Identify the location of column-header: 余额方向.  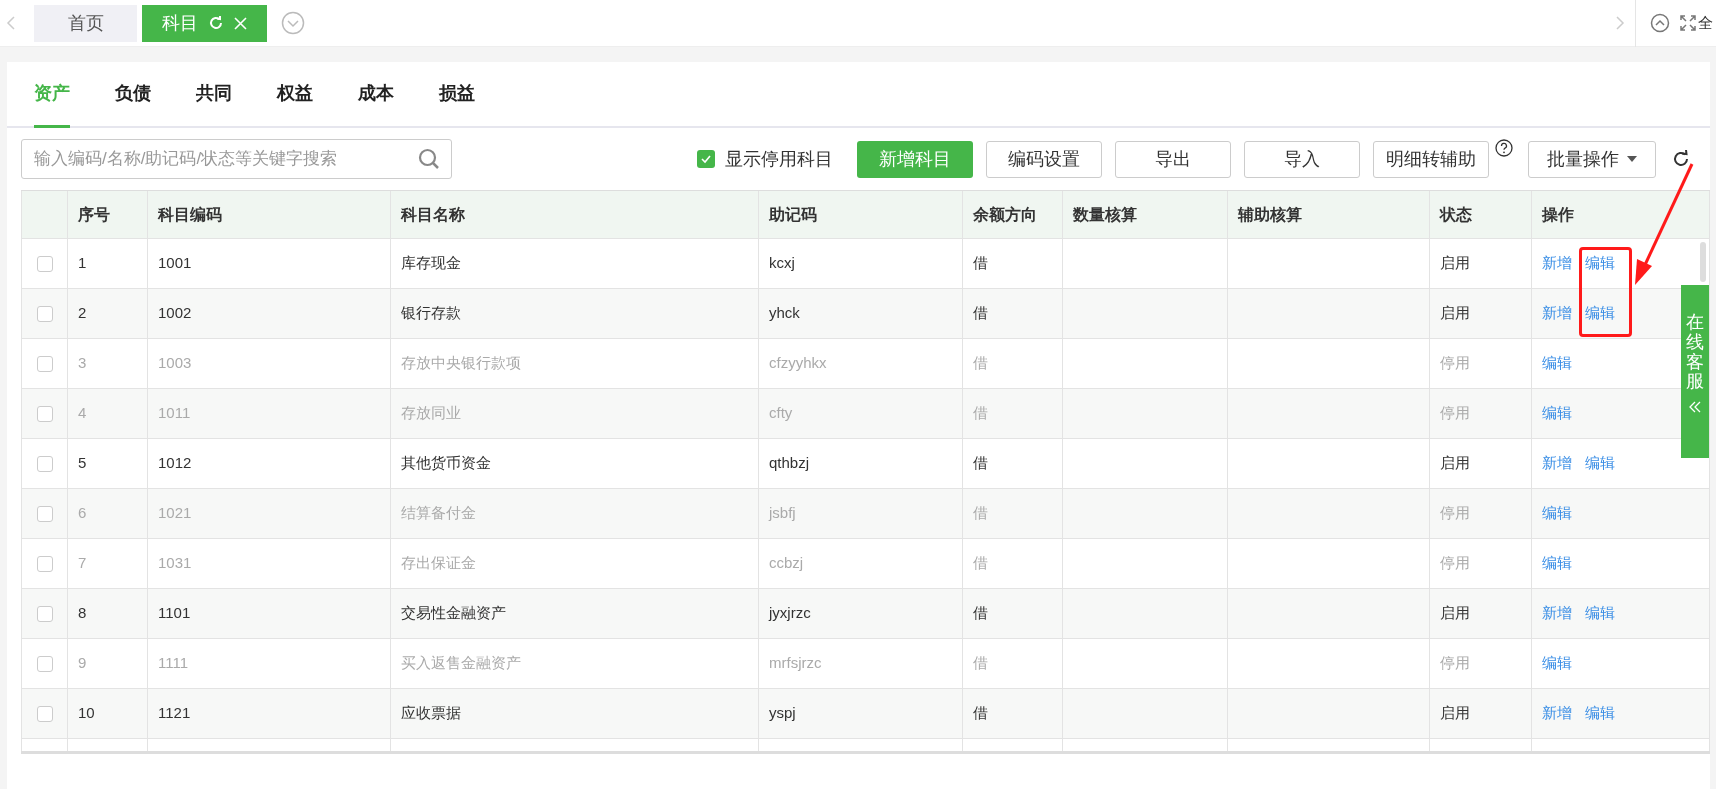
(1005, 214).